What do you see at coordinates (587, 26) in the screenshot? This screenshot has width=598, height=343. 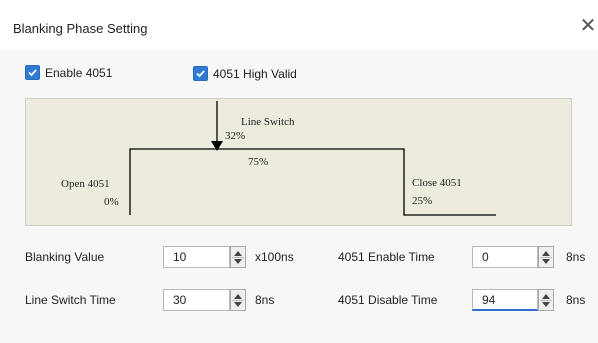 I see `close-icon: ✕` at bounding box center [587, 26].